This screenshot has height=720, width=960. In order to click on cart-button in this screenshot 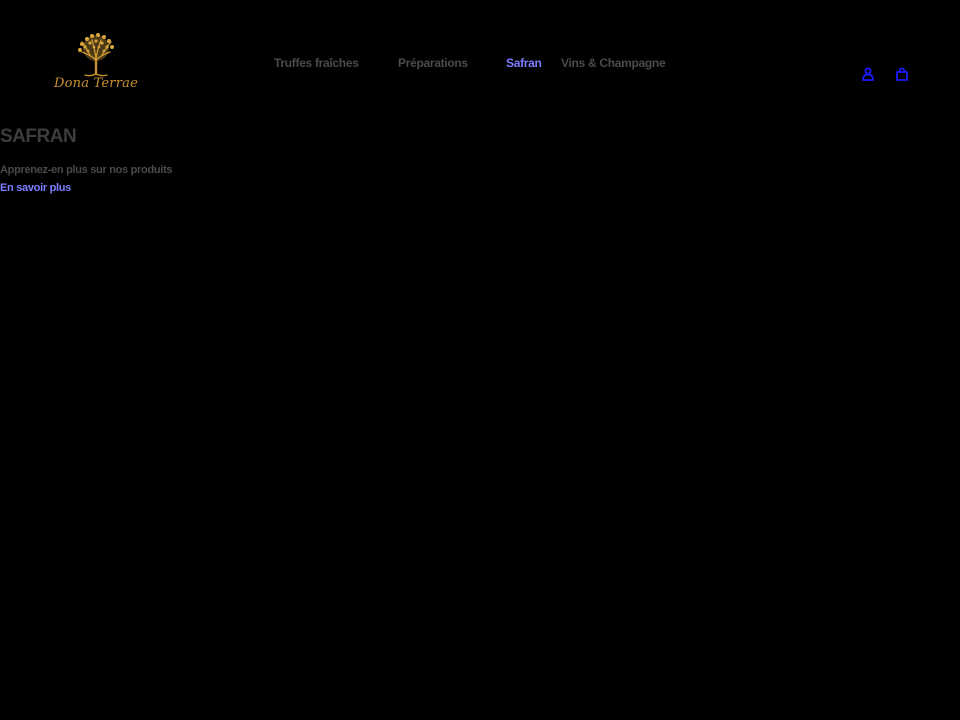, I will do `click(902, 74)`.